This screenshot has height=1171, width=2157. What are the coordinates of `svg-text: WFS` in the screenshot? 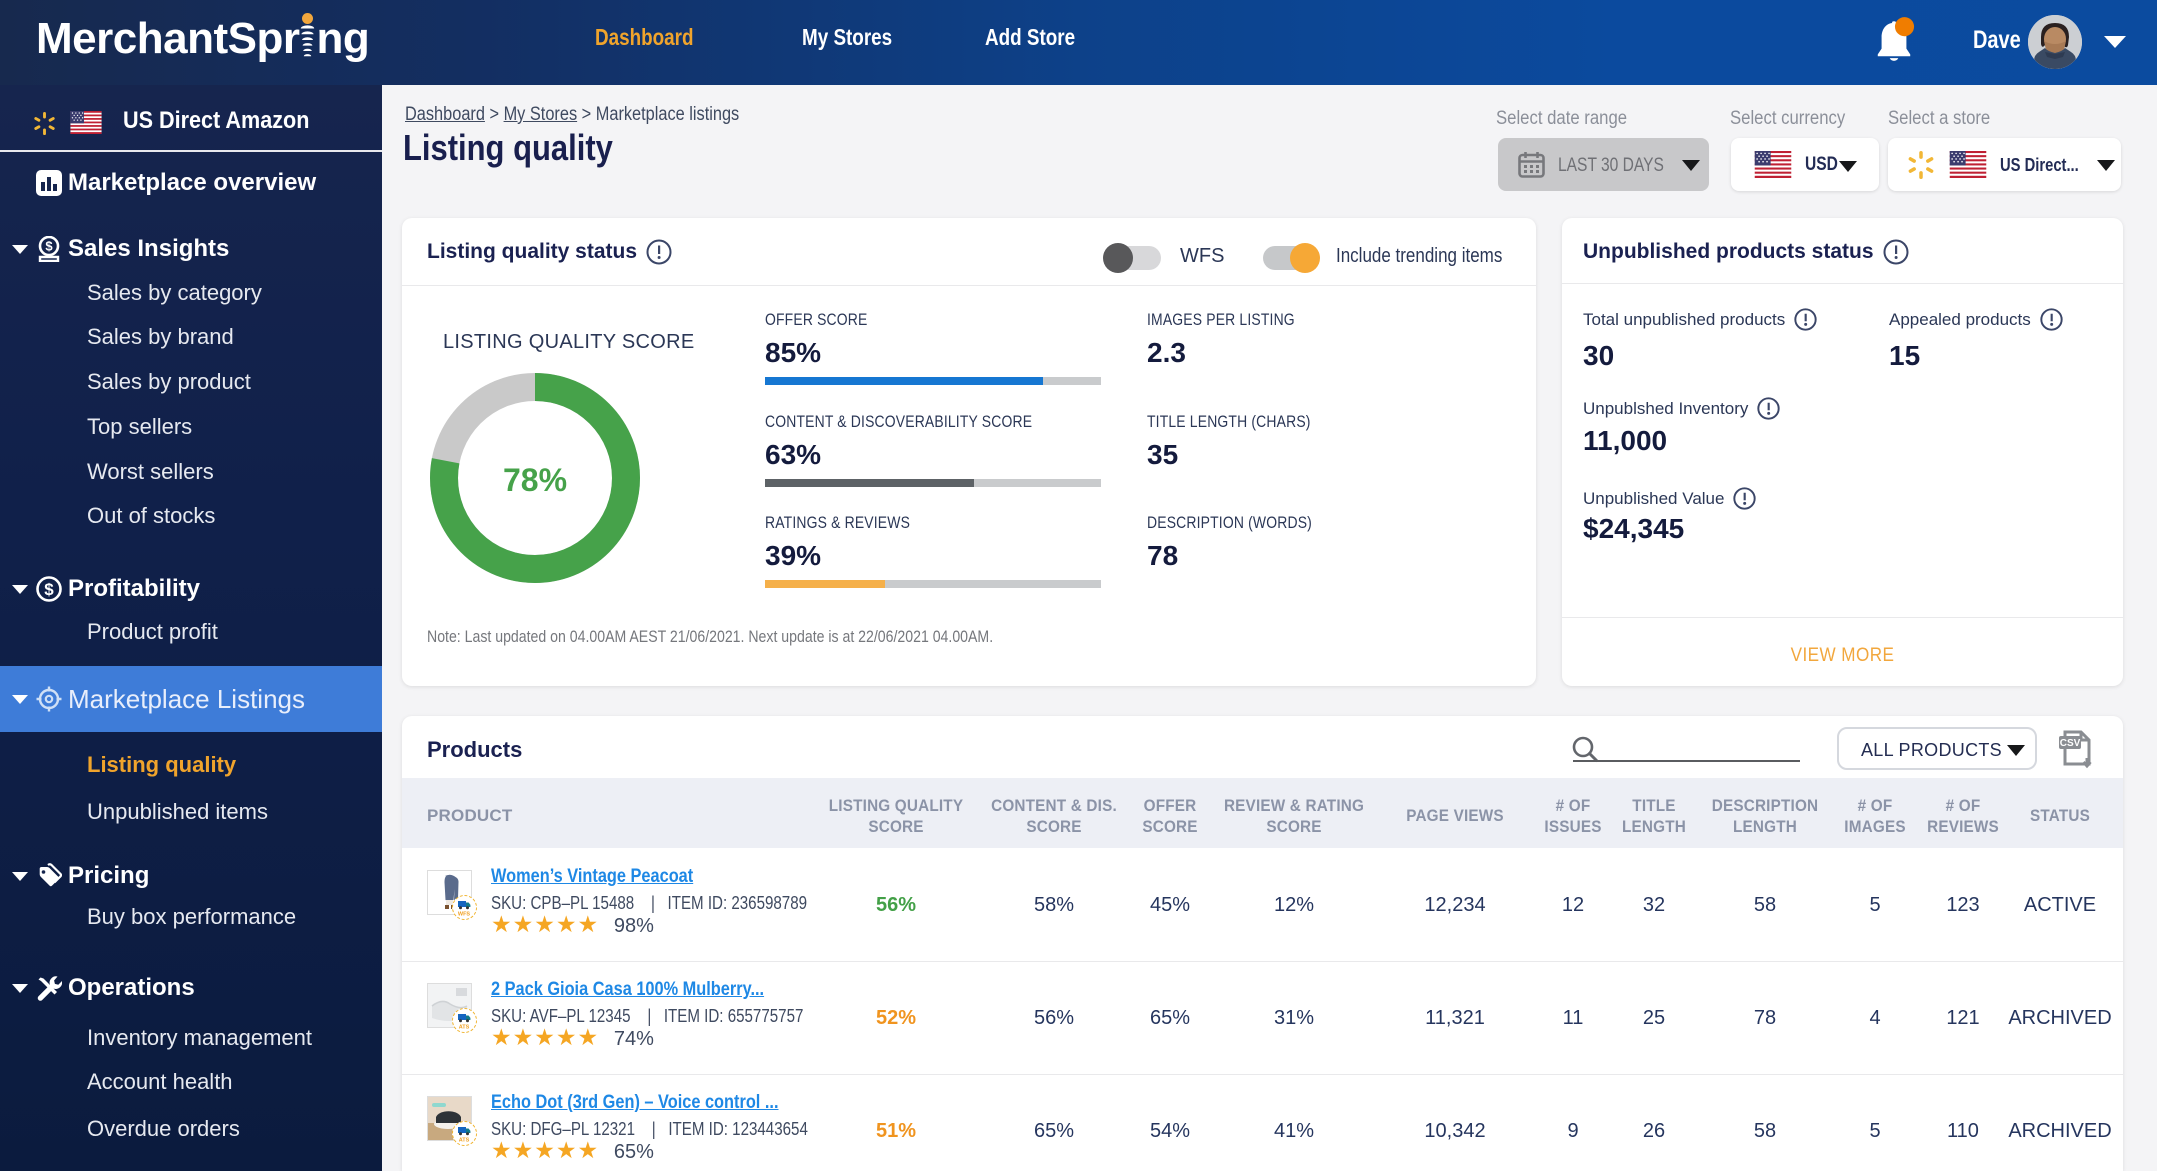 It's located at (464, 915).